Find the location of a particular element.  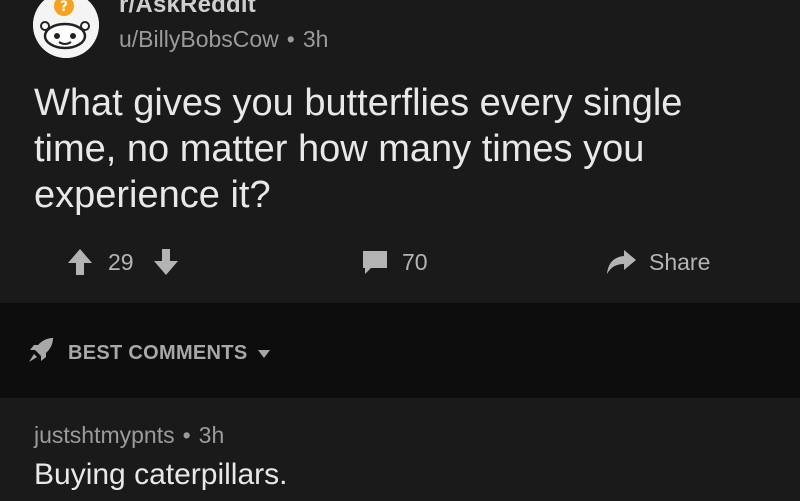

share-label: Share is located at coordinates (680, 261).